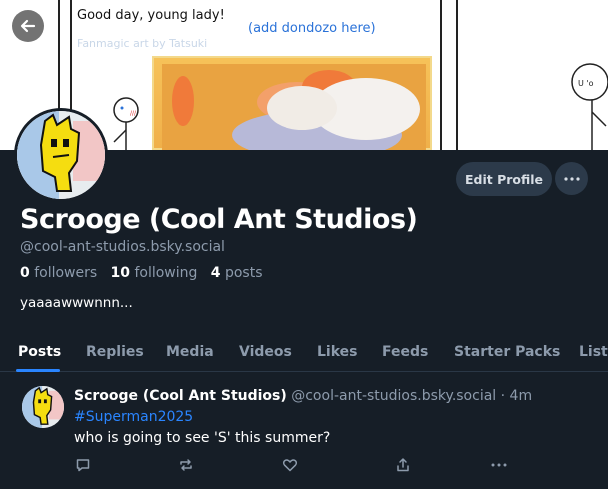 Image resolution: width=608 pixels, height=489 pixels. What do you see at coordinates (504, 179) in the screenshot?
I see `edit-profile-button: Edit Profile` at bounding box center [504, 179].